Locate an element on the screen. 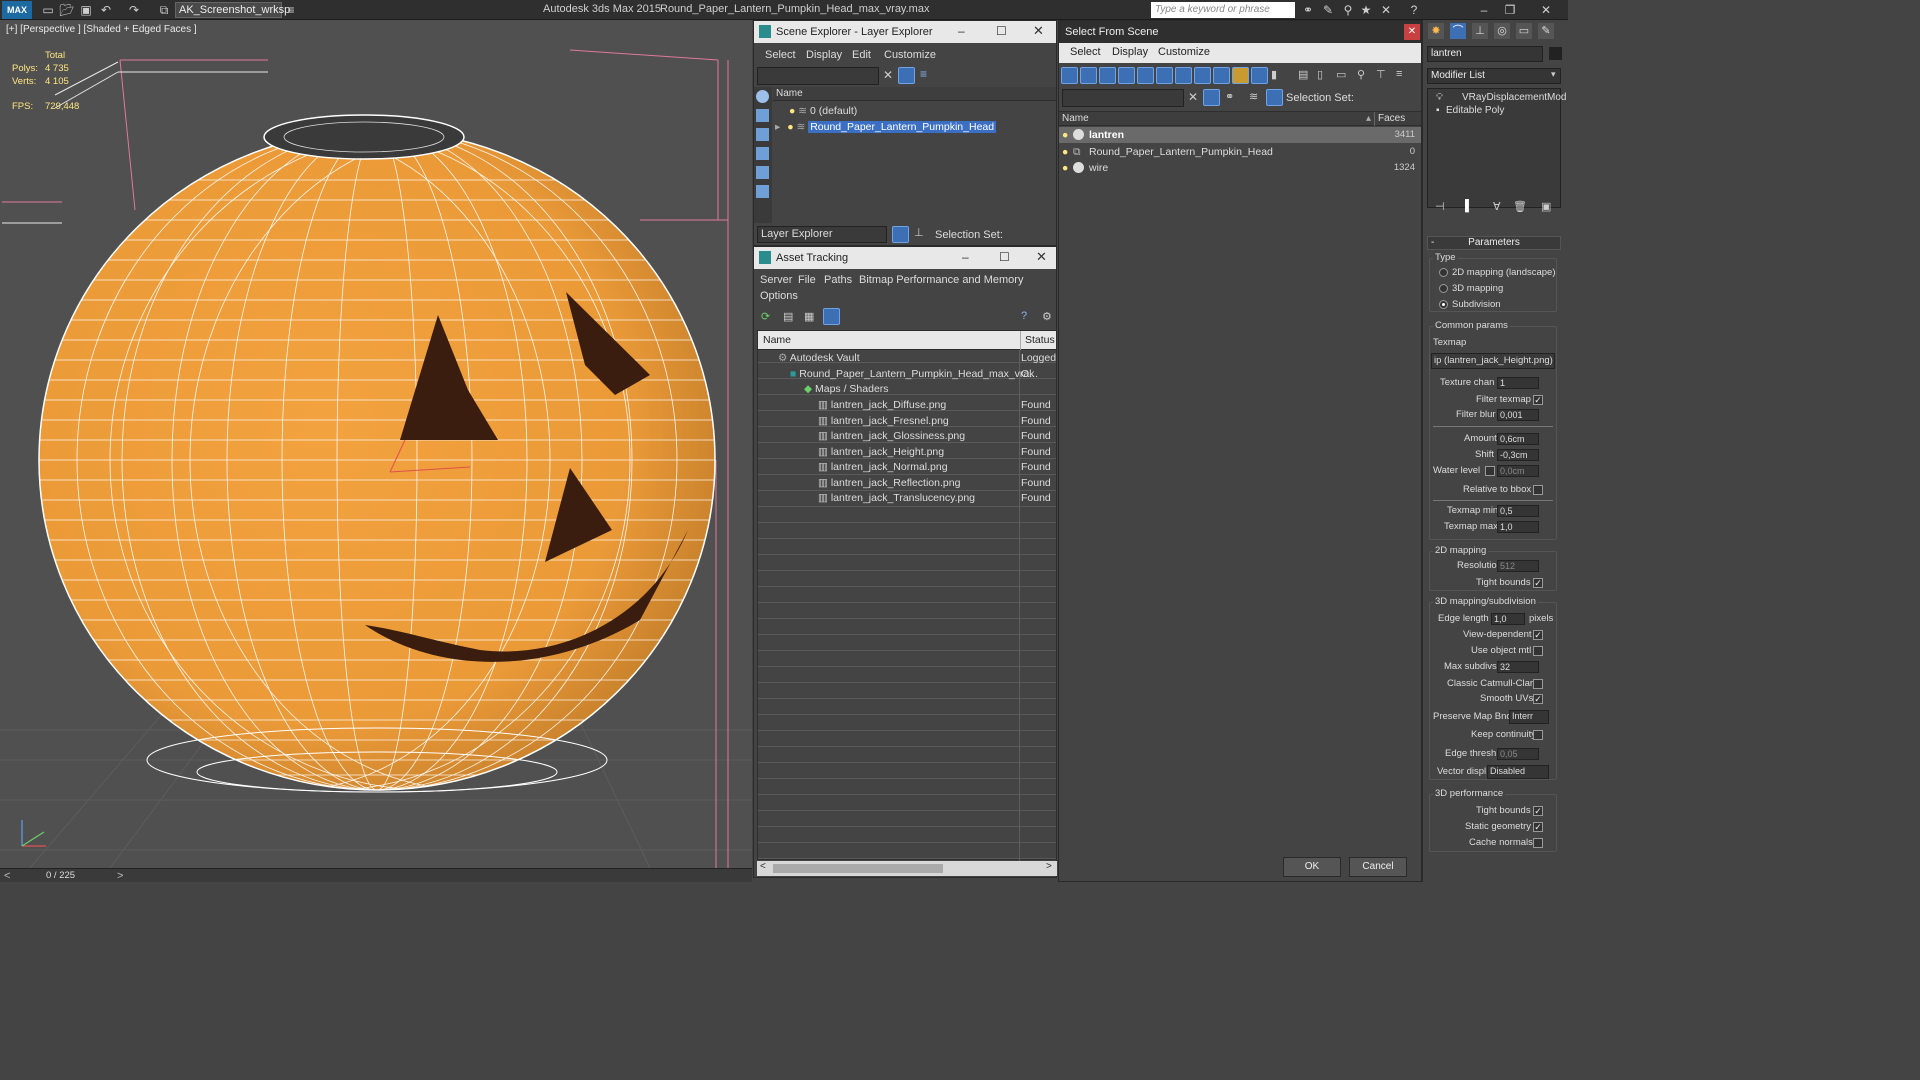  cache-normals-checkbox is located at coordinates (1538, 843).